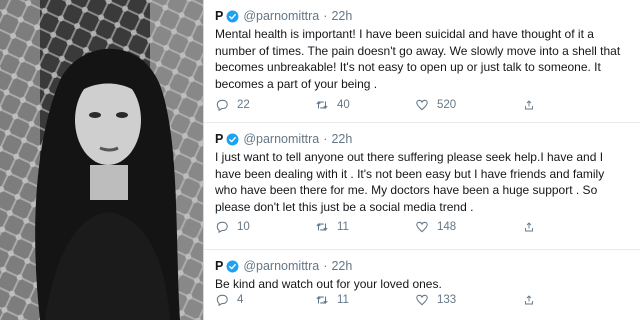 Image resolution: width=640 pixels, height=320 pixels. What do you see at coordinates (265, 227) in the screenshot?
I see `reply-button: 10` at bounding box center [265, 227].